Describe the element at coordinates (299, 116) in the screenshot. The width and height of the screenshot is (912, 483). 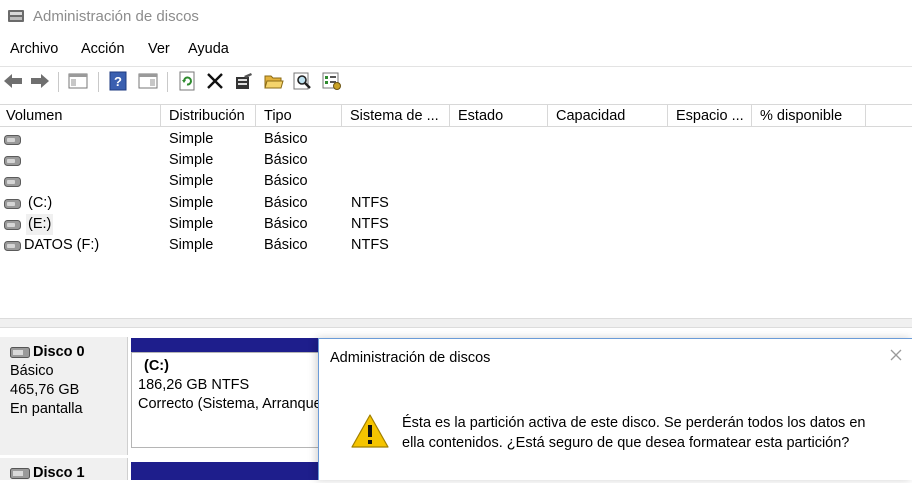
I see `column-header-tipo: Tipo` at that location.